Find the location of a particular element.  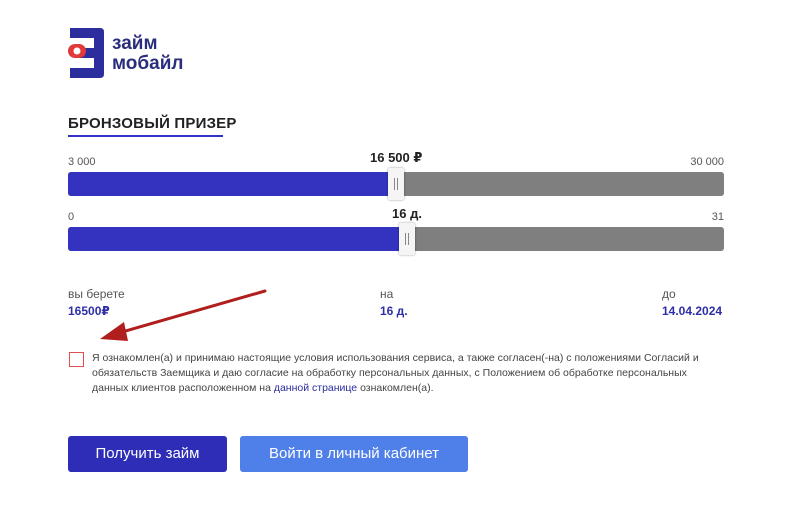

consent-link: данной странице is located at coordinates (315, 388).